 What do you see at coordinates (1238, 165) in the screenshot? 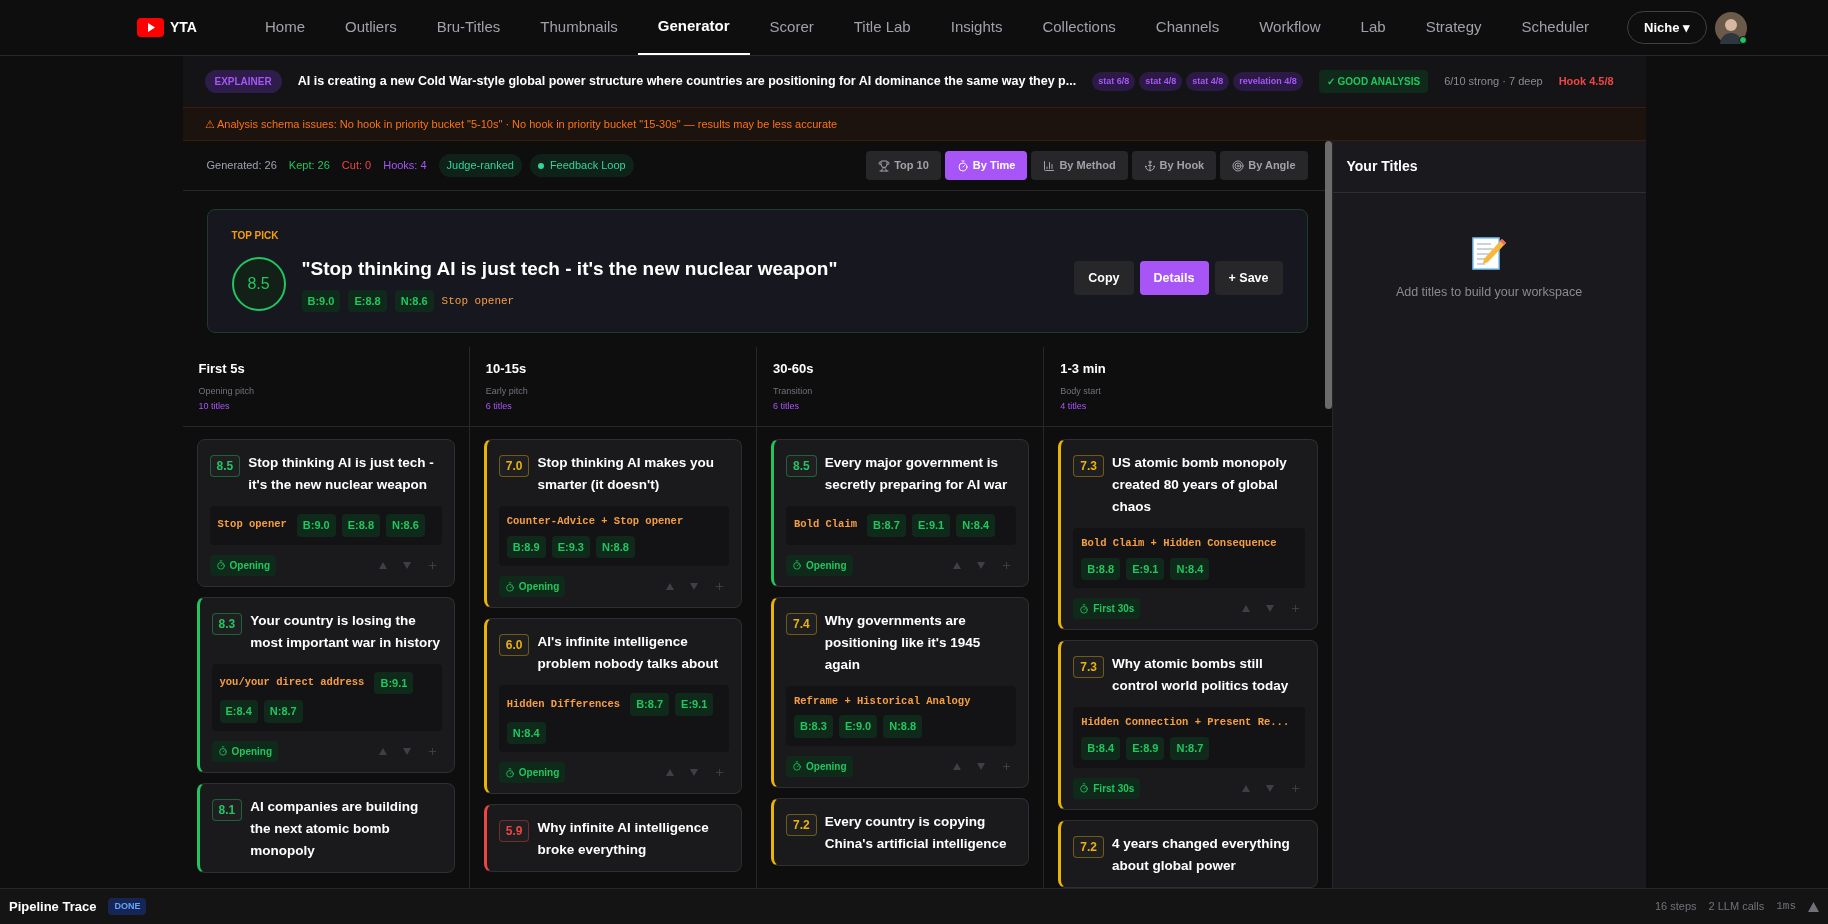
I see `target-icon` at bounding box center [1238, 165].